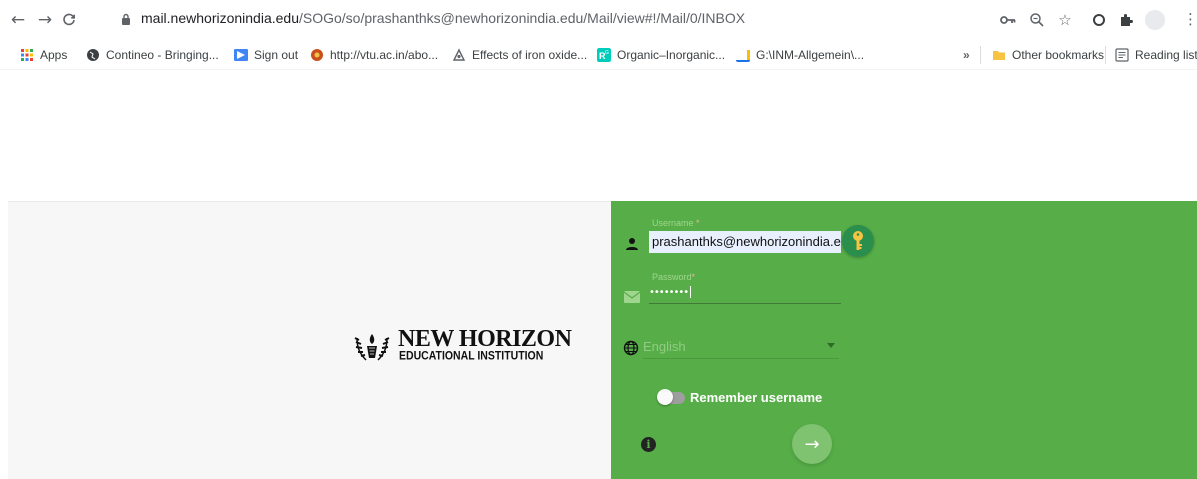  I want to click on forward-icon: →, so click(45, 20).